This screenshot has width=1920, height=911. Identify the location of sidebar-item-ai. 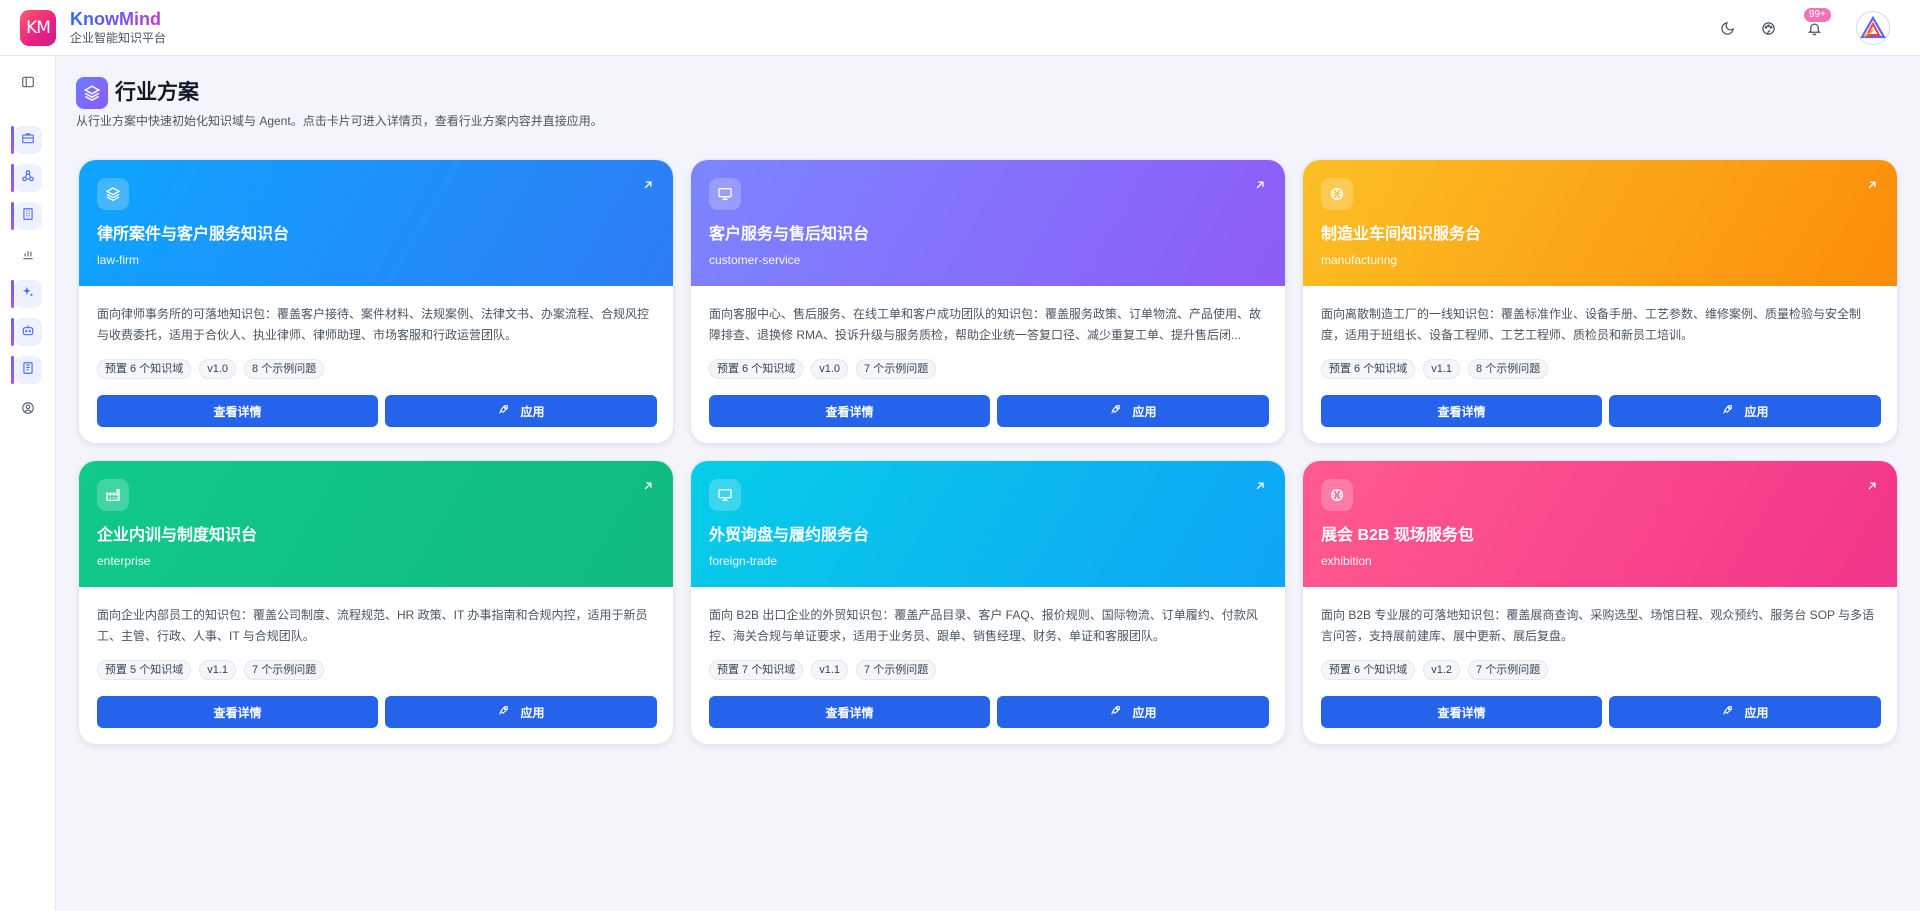
(28, 294).